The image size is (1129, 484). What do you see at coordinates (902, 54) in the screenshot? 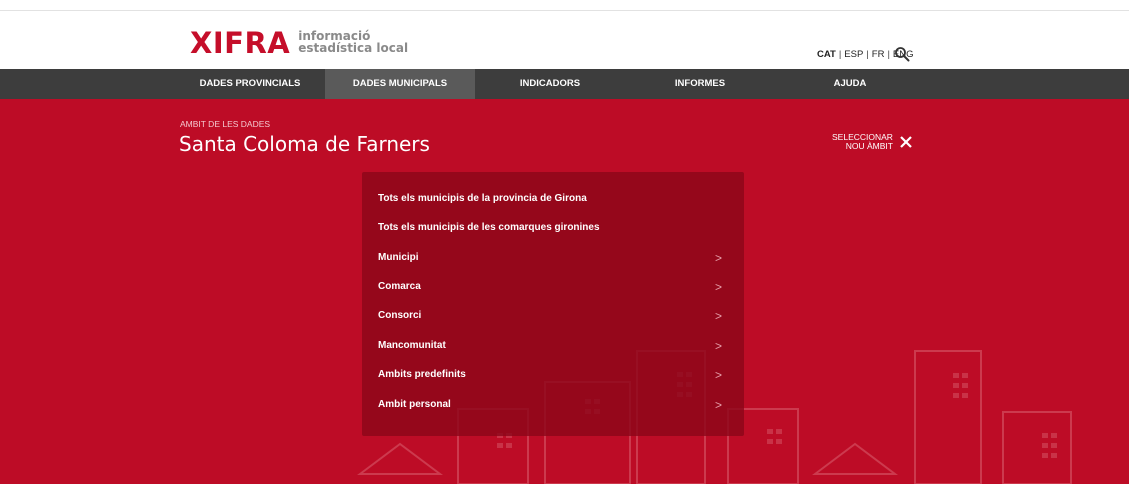
I see `search-icon` at bounding box center [902, 54].